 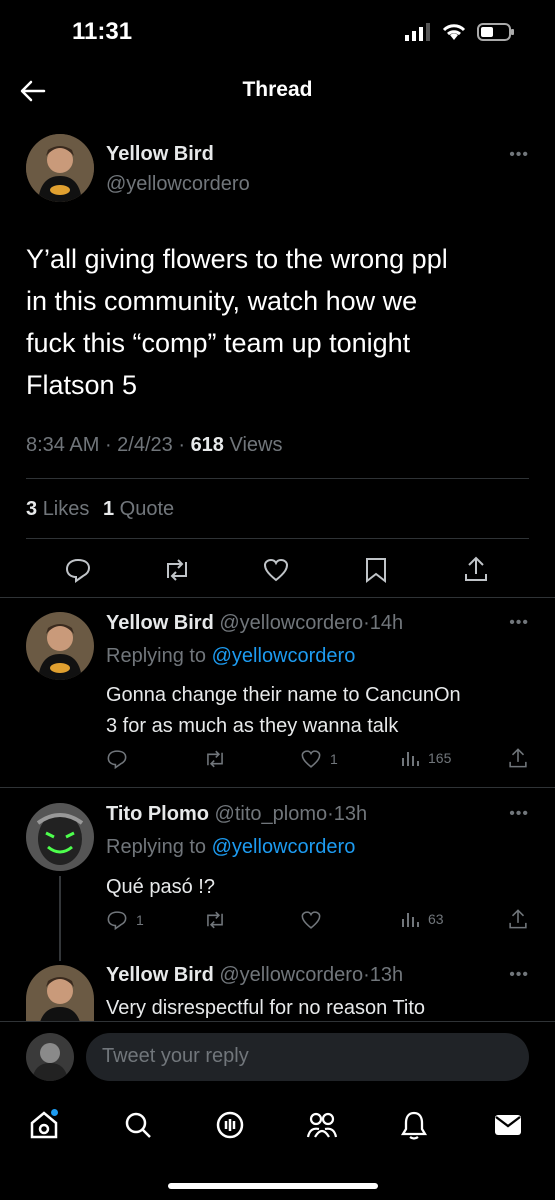 I want to click on tweet-text-line: fuck this “comp” team up tonight, so click(x=218, y=343).